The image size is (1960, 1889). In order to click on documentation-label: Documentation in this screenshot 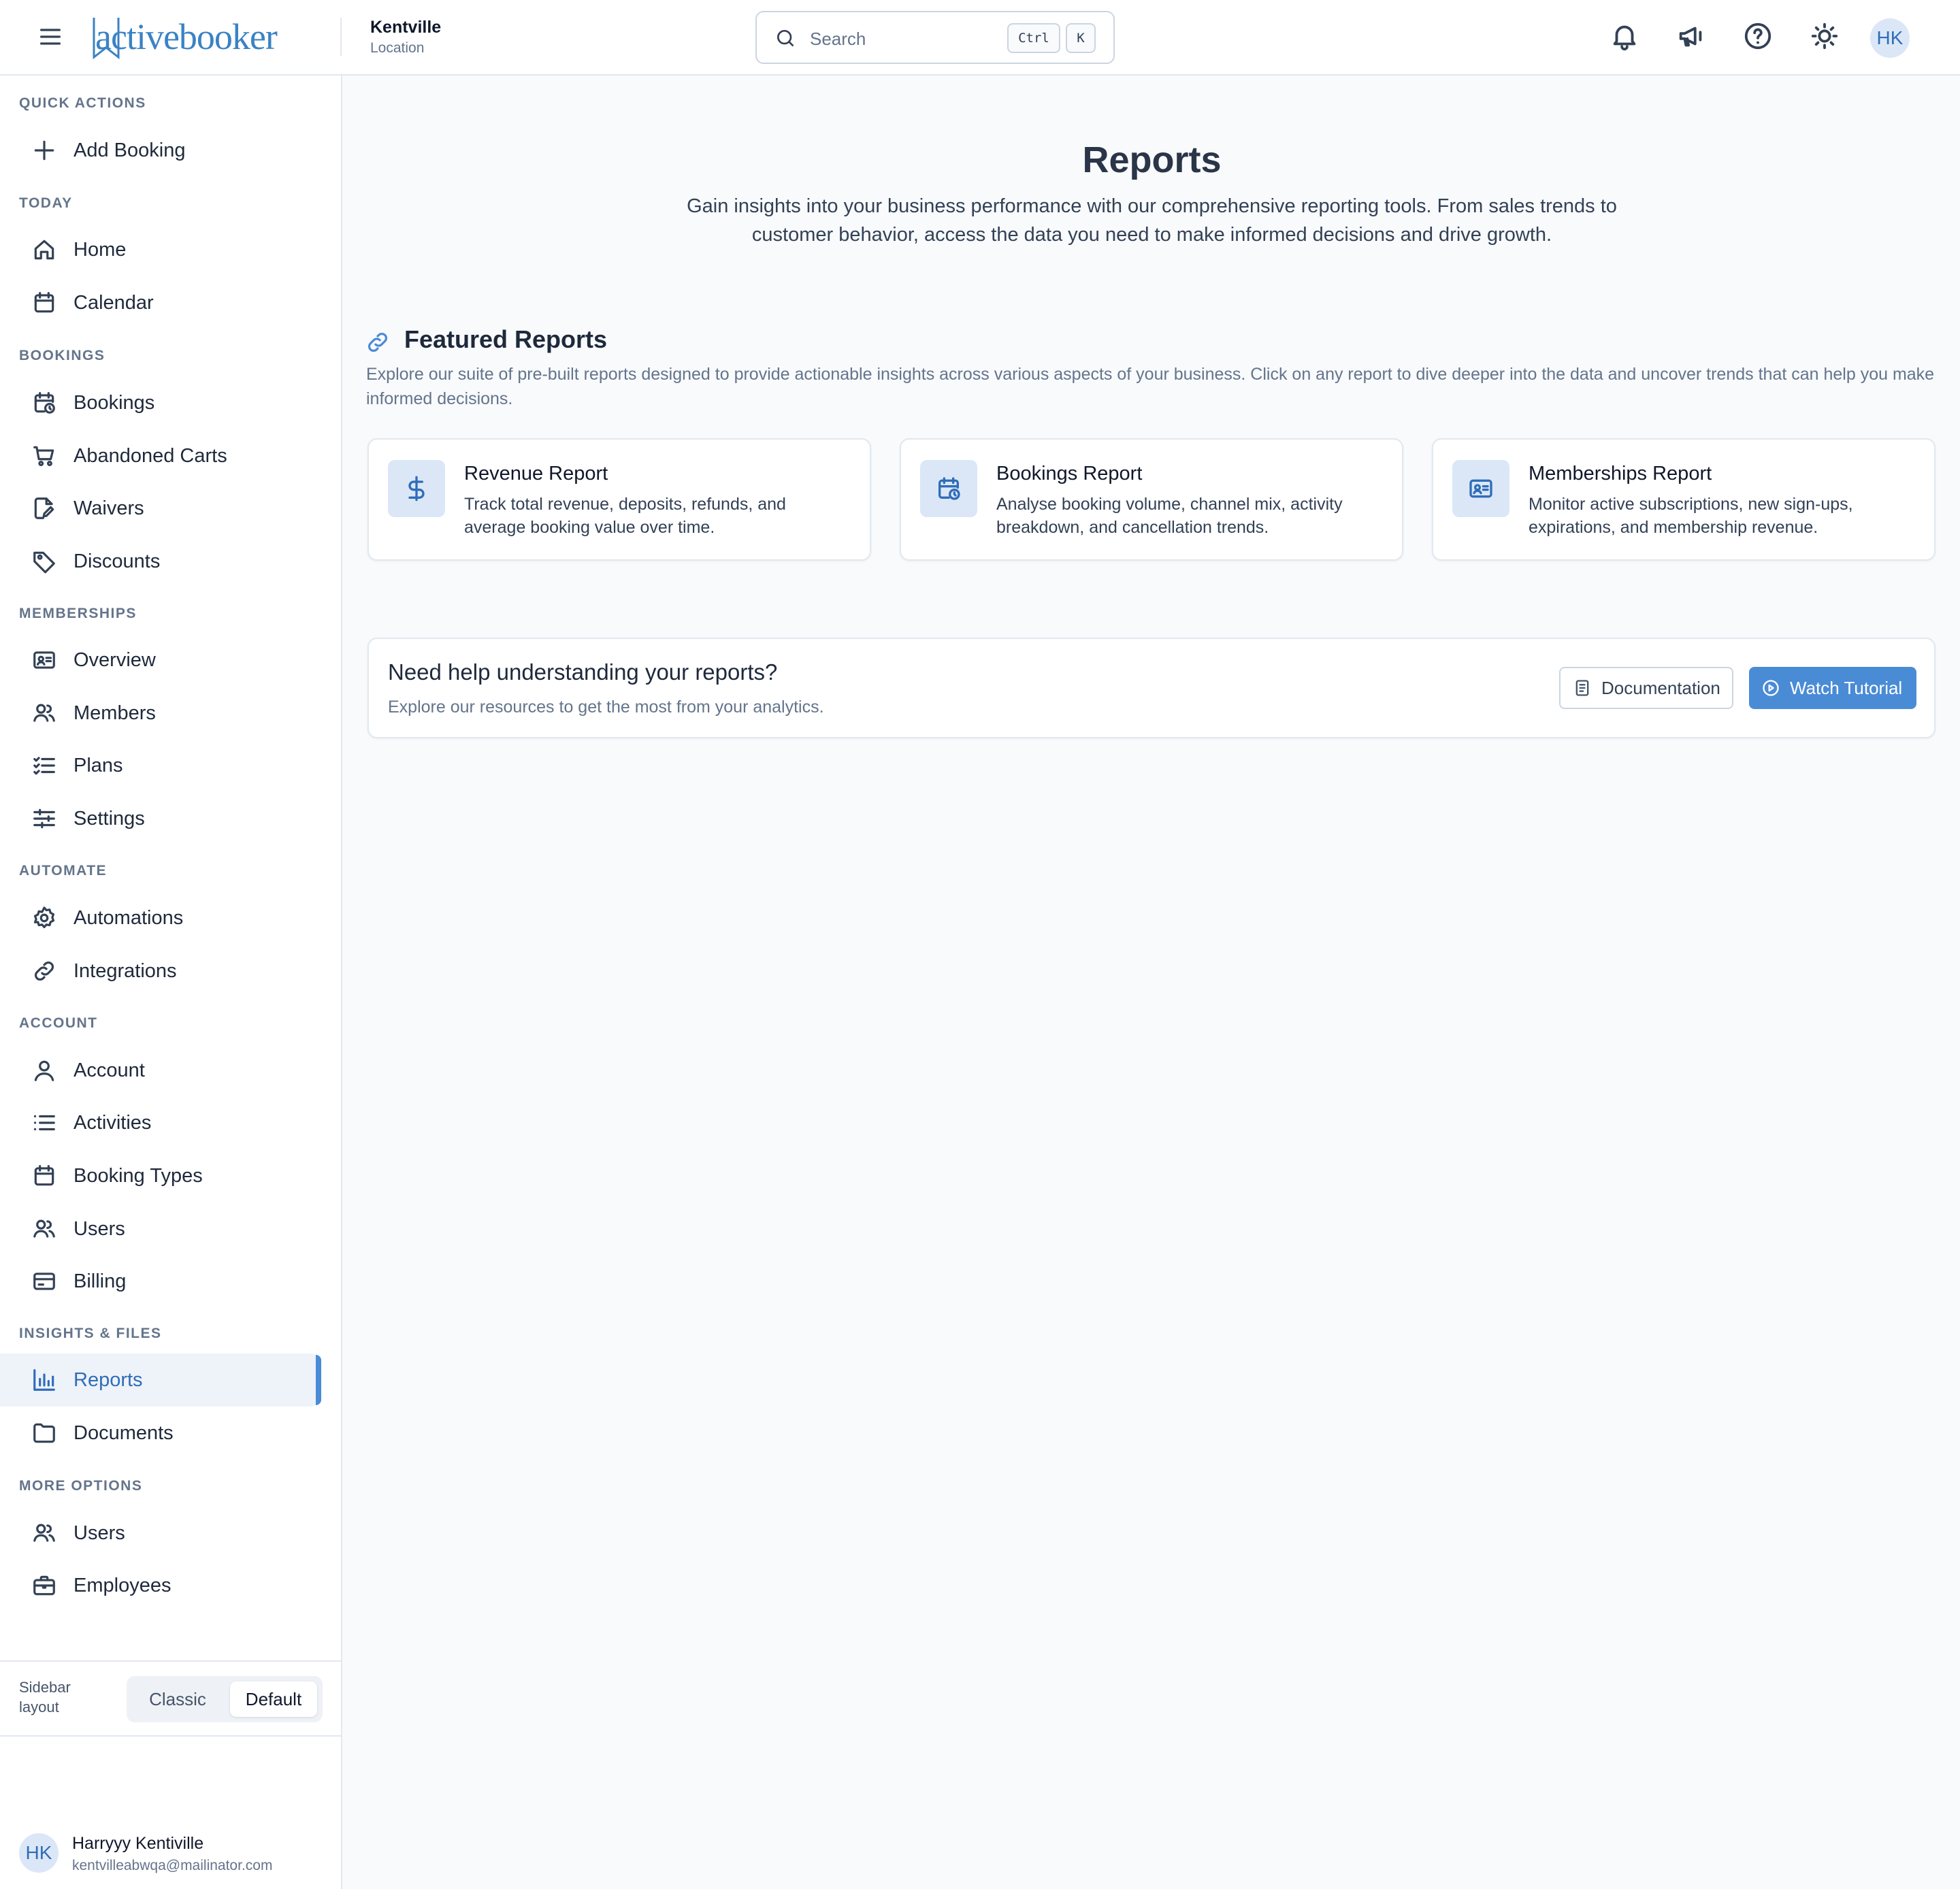, I will do `click(1660, 688)`.